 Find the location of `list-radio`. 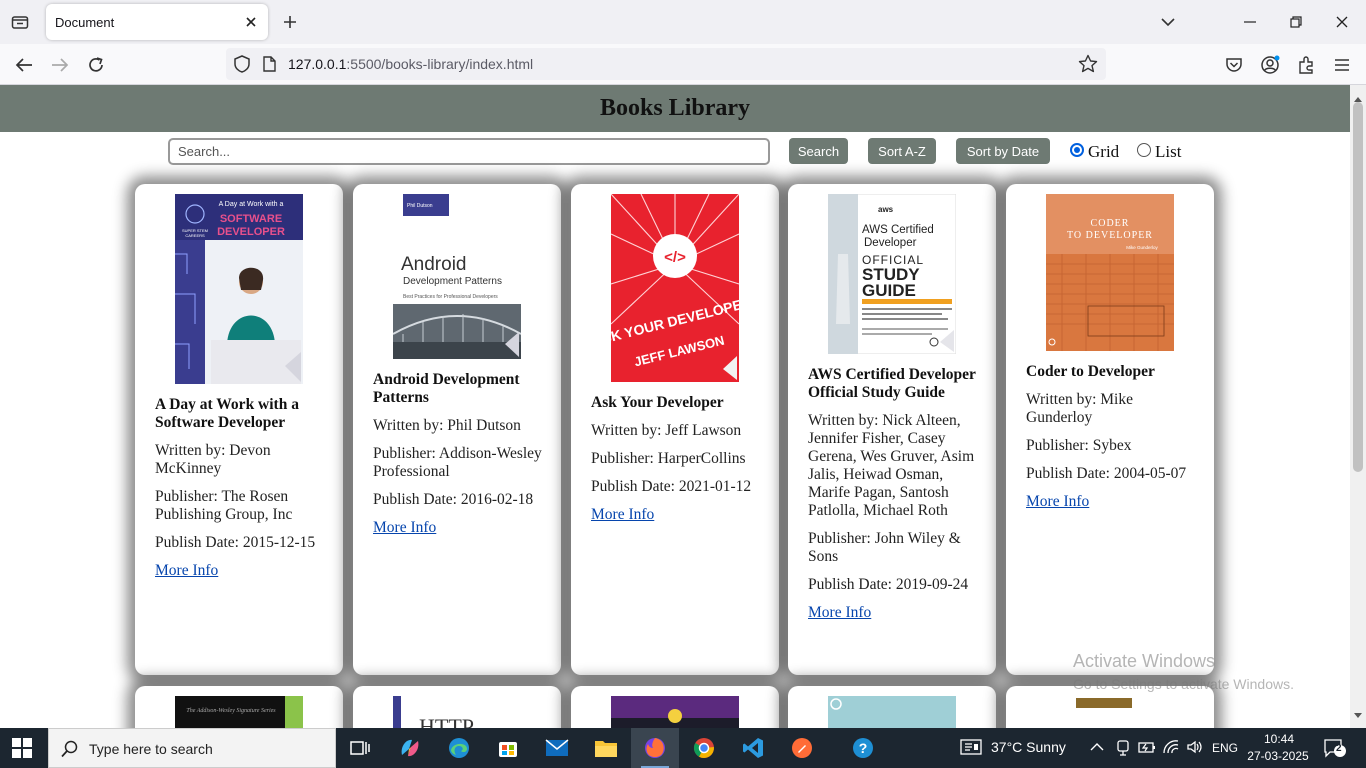

list-radio is located at coordinates (1144, 150).